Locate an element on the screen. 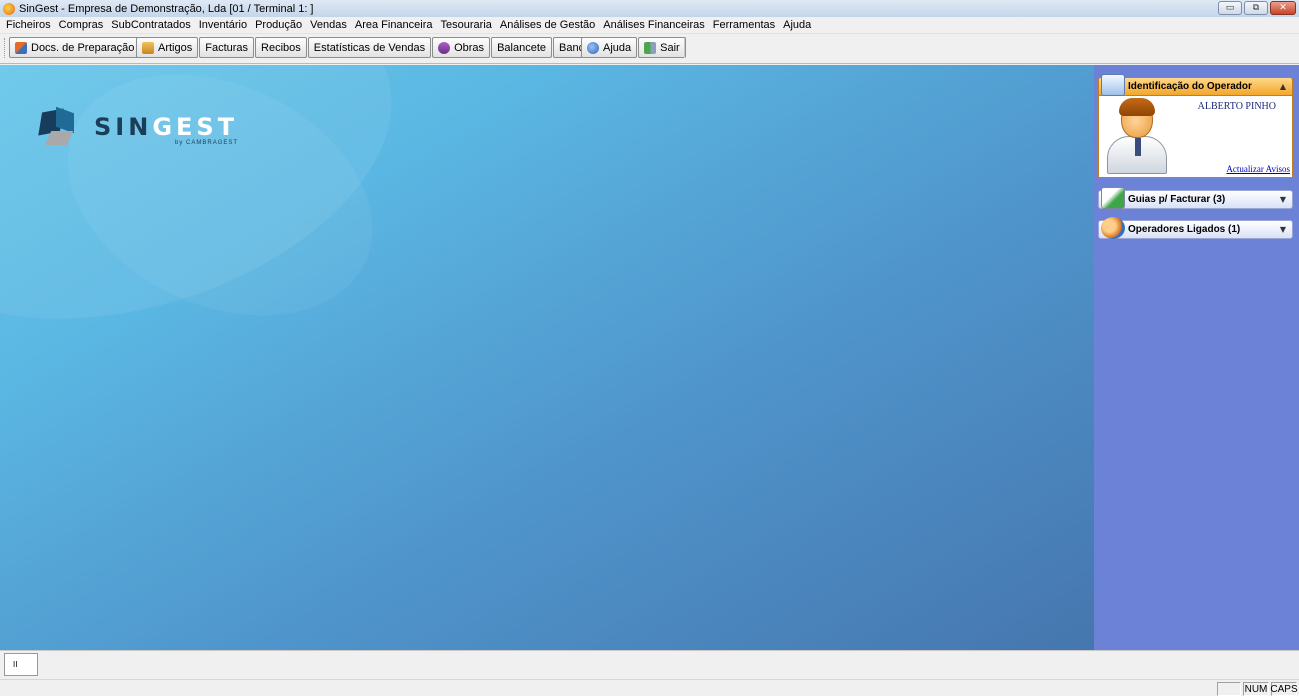 The image size is (1299, 696). ajuda-button: Ajuda is located at coordinates (609, 47).